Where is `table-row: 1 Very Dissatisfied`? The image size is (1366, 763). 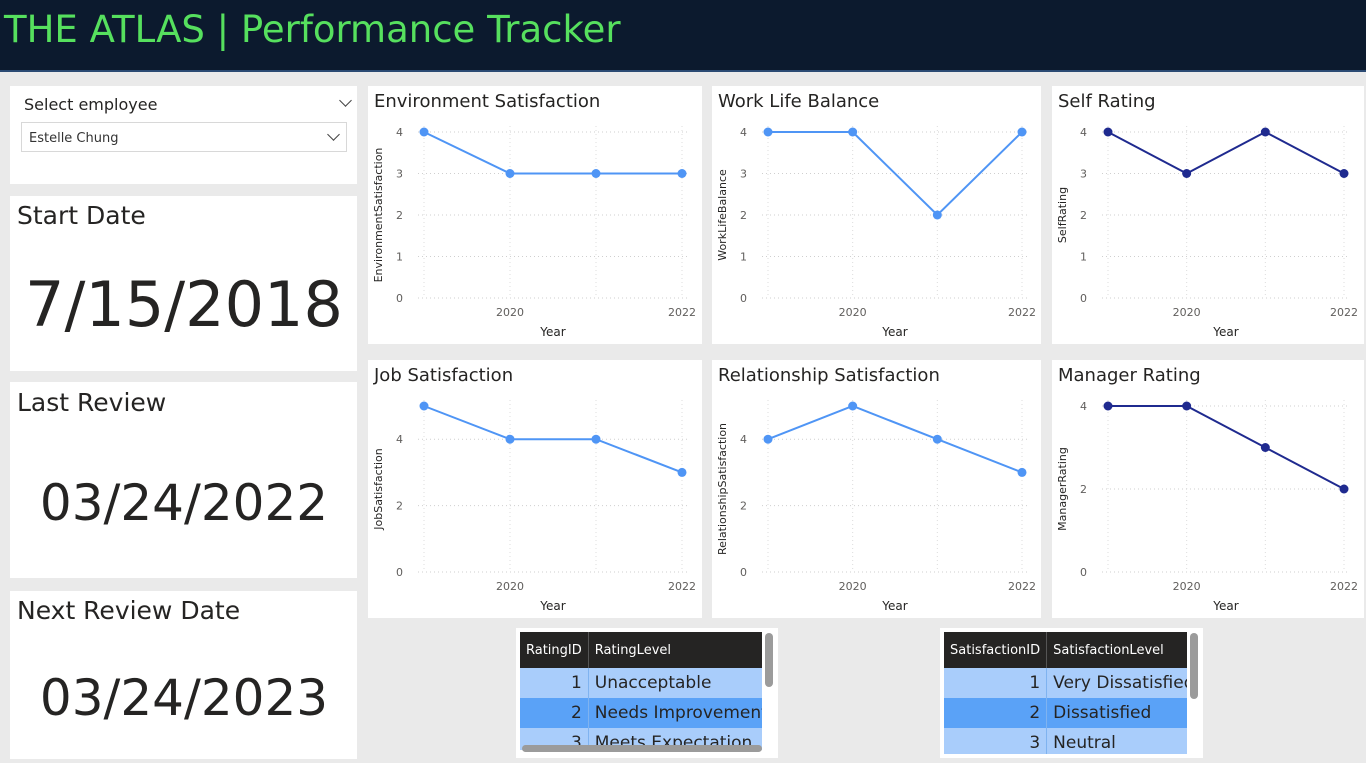
table-row: 1 Very Dissatisfied is located at coordinates (1065, 683).